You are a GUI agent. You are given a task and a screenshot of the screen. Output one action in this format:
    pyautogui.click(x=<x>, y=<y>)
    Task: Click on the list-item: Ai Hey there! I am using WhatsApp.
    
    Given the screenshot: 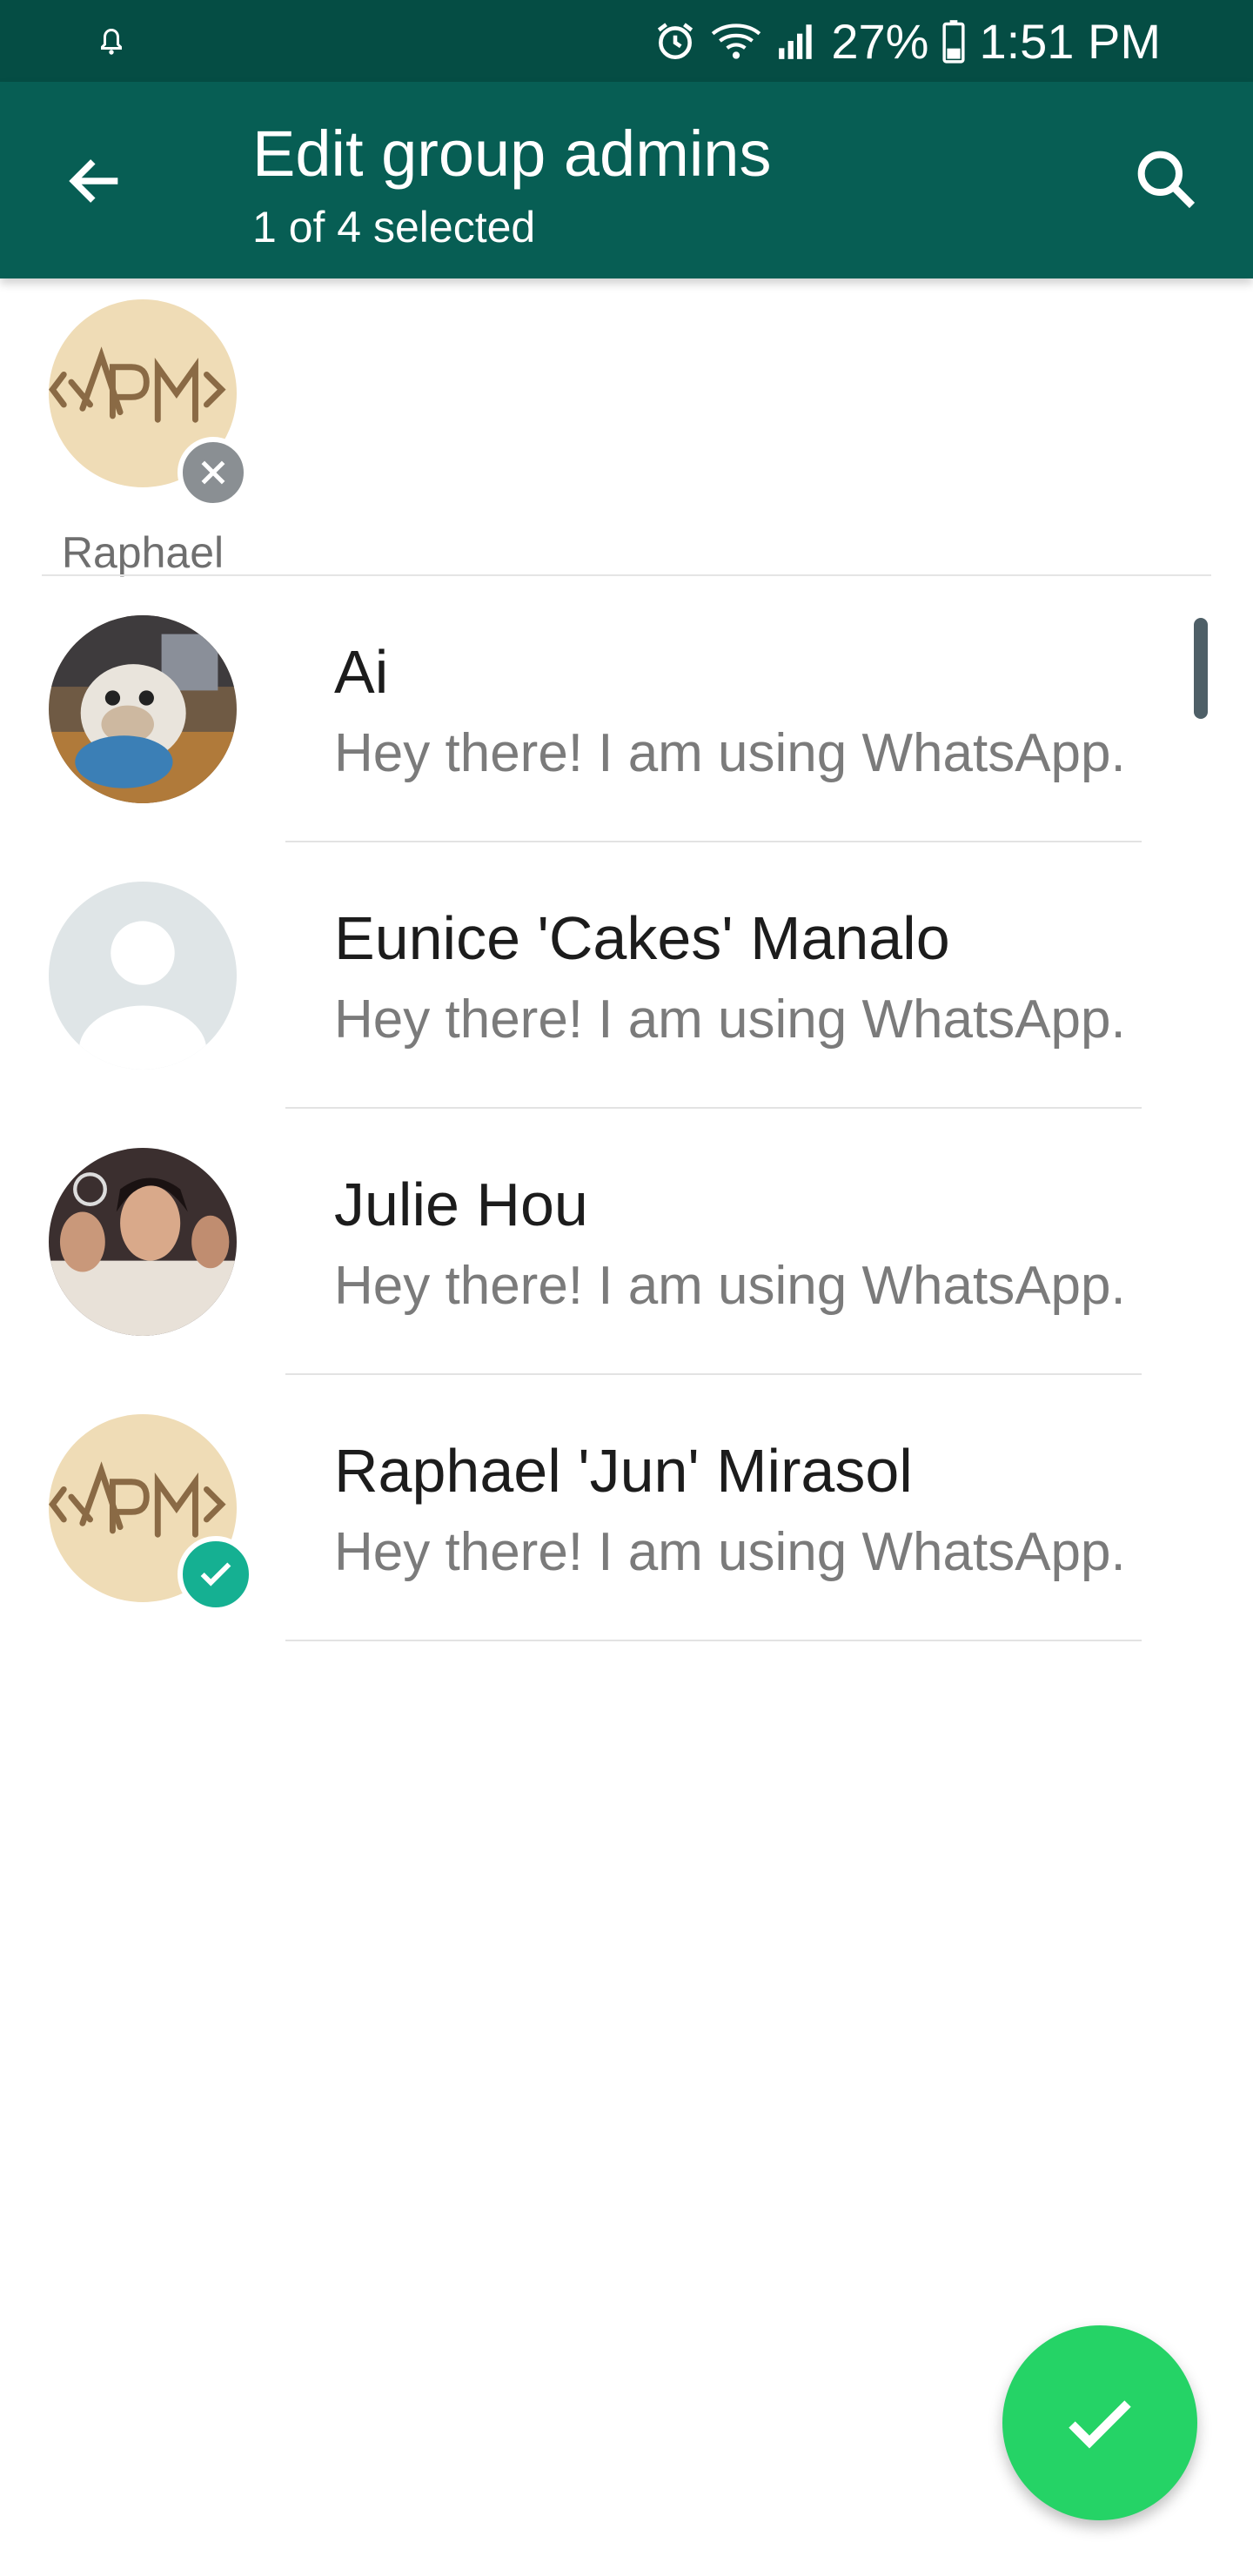 What is the action you would take?
    pyautogui.click(x=626, y=709)
    